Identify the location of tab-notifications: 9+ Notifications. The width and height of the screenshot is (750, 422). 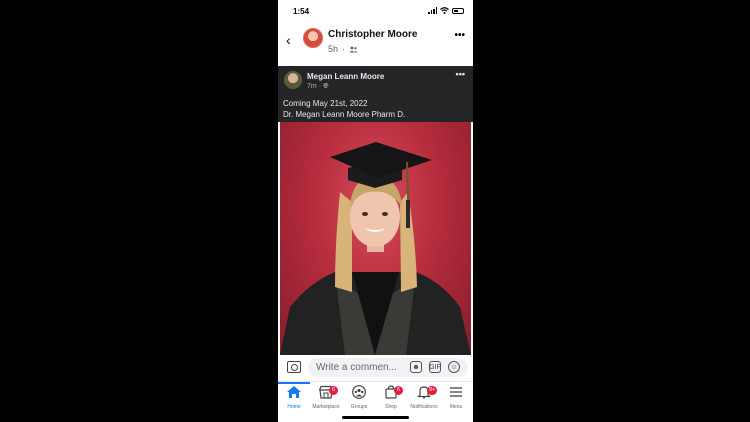
(424, 399).